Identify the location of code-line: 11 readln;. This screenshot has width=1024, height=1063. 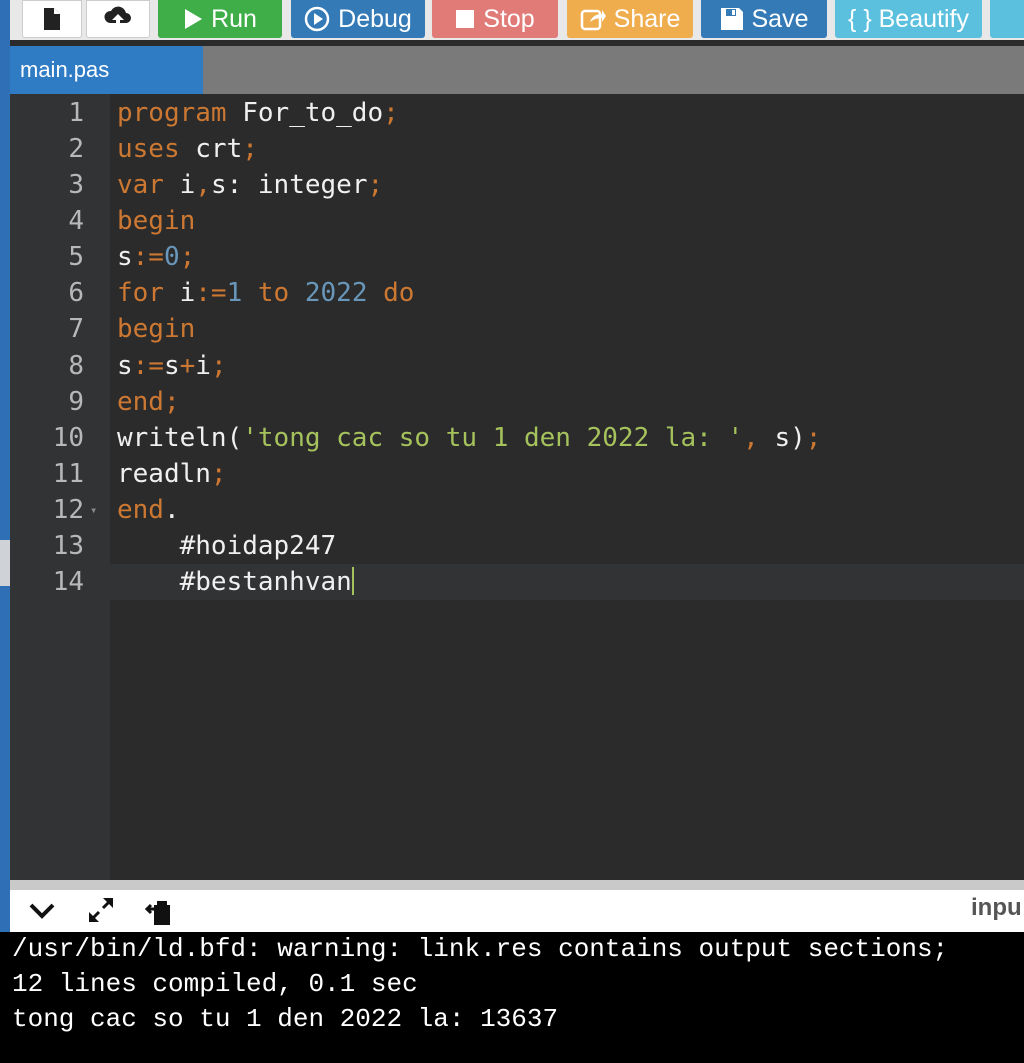
(517, 474).